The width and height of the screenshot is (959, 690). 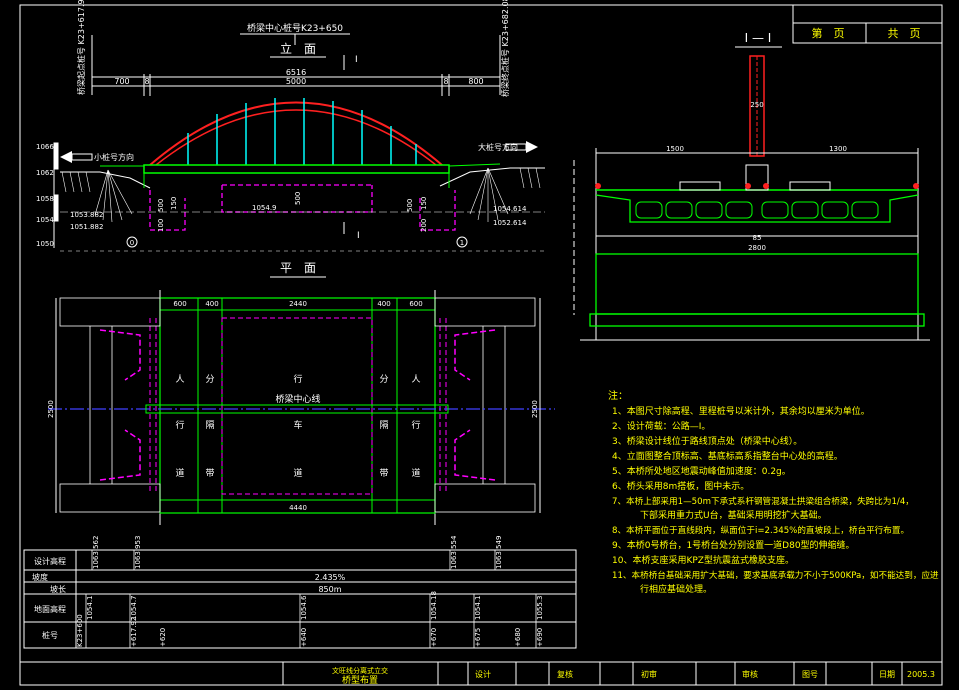 I want to click on dim-500-a: 500, so click(x=161, y=205).